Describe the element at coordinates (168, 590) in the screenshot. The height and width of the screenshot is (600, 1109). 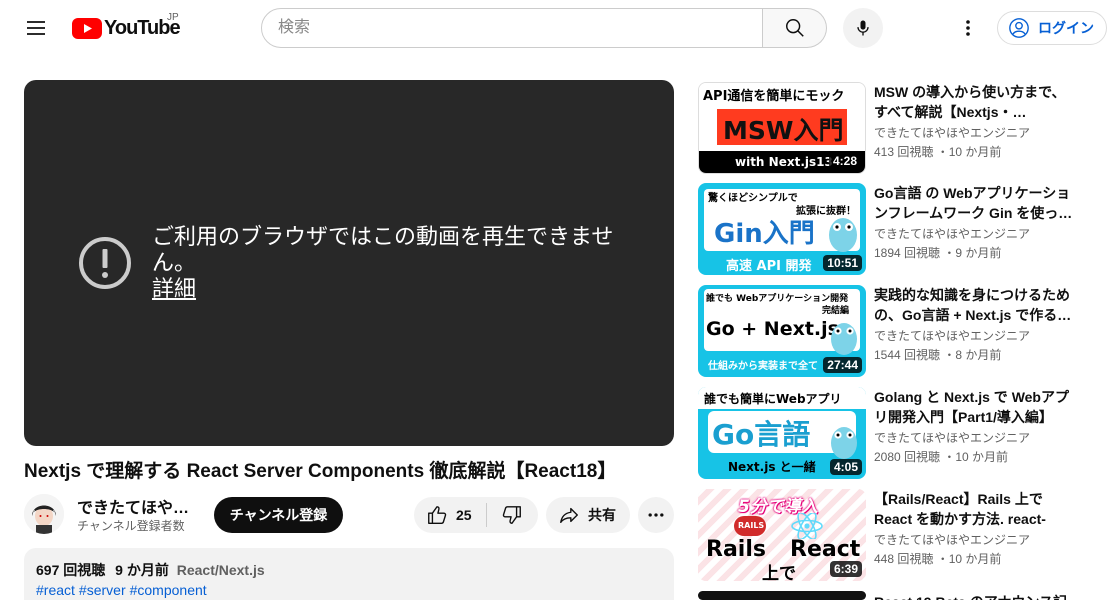
I see `hashtag-link: #component` at that location.